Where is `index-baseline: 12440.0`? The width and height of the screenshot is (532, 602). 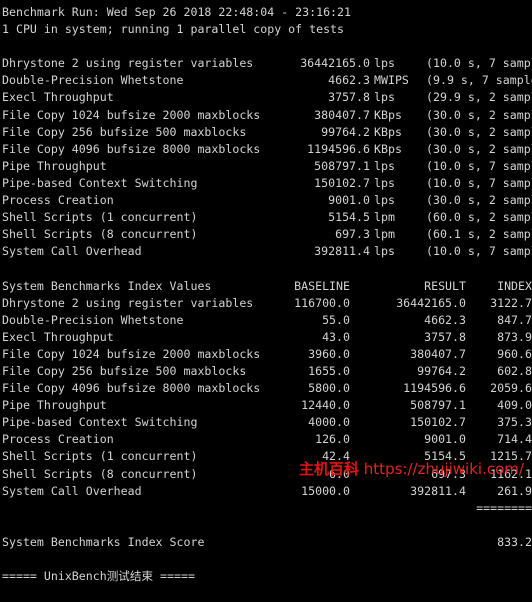 index-baseline: 12440.0 is located at coordinates (325, 405).